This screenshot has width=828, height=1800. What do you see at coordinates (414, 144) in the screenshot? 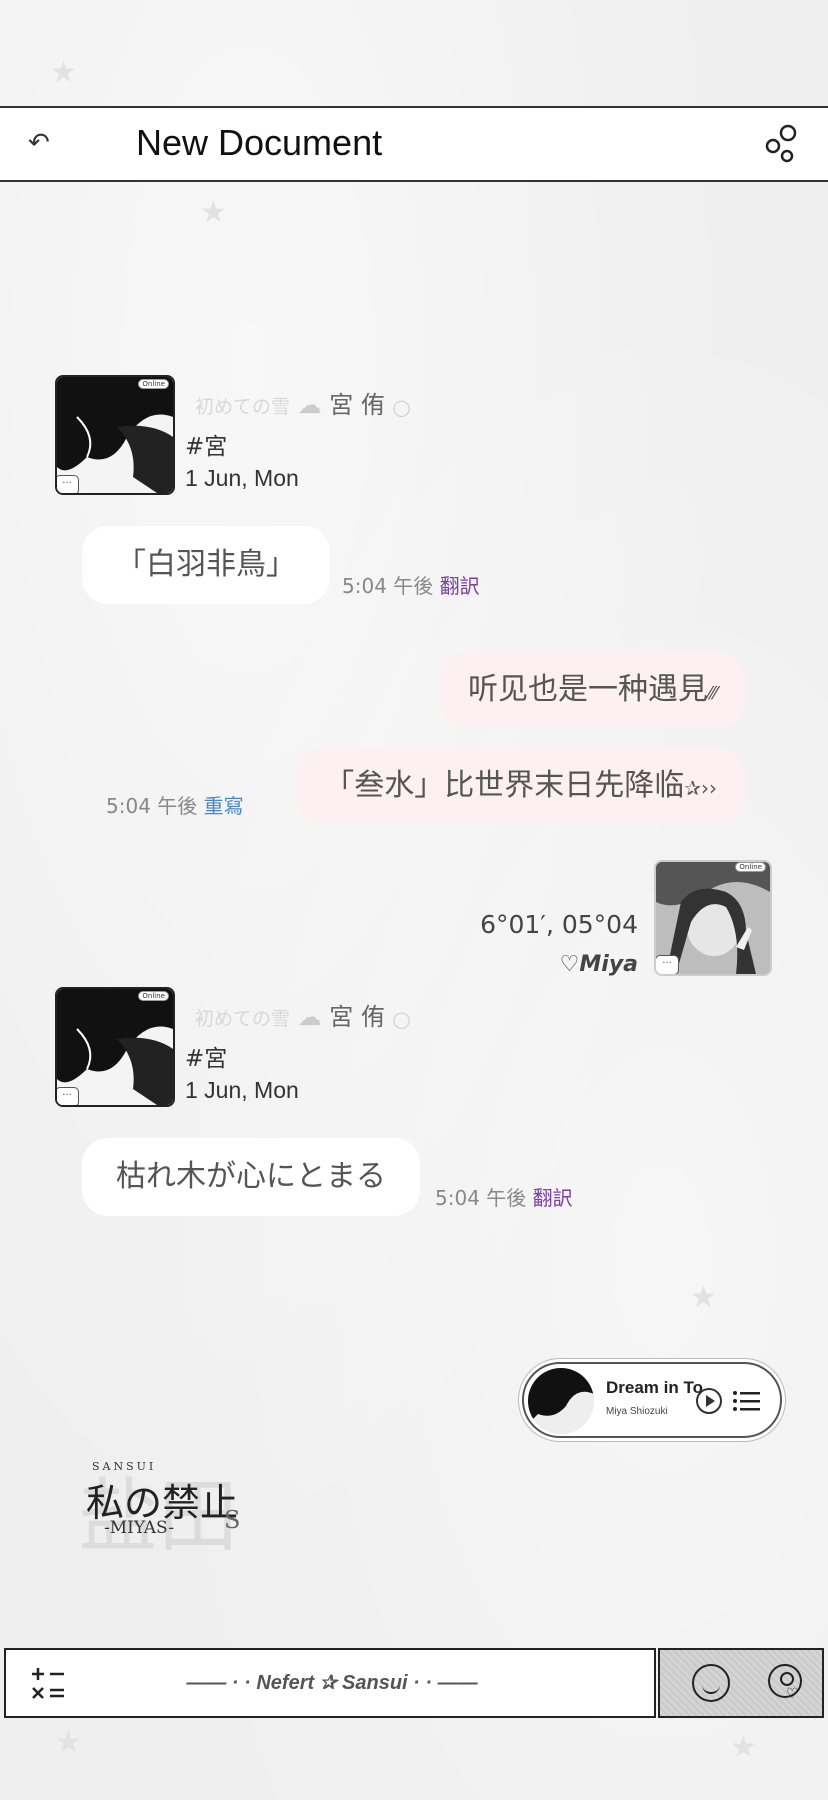
I see `app-header: ↶ New Document` at bounding box center [414, 144].